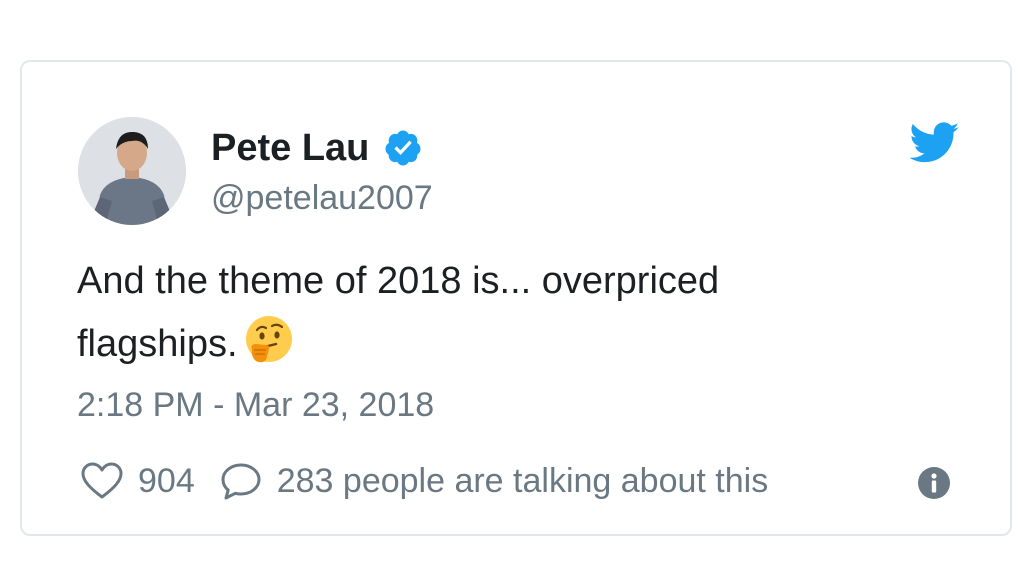 The height and width of the screenshot is (563, 1032). Describe the element at coordinates (403, 148) in the screenshot. I see `verified-badge-icon` at that location.